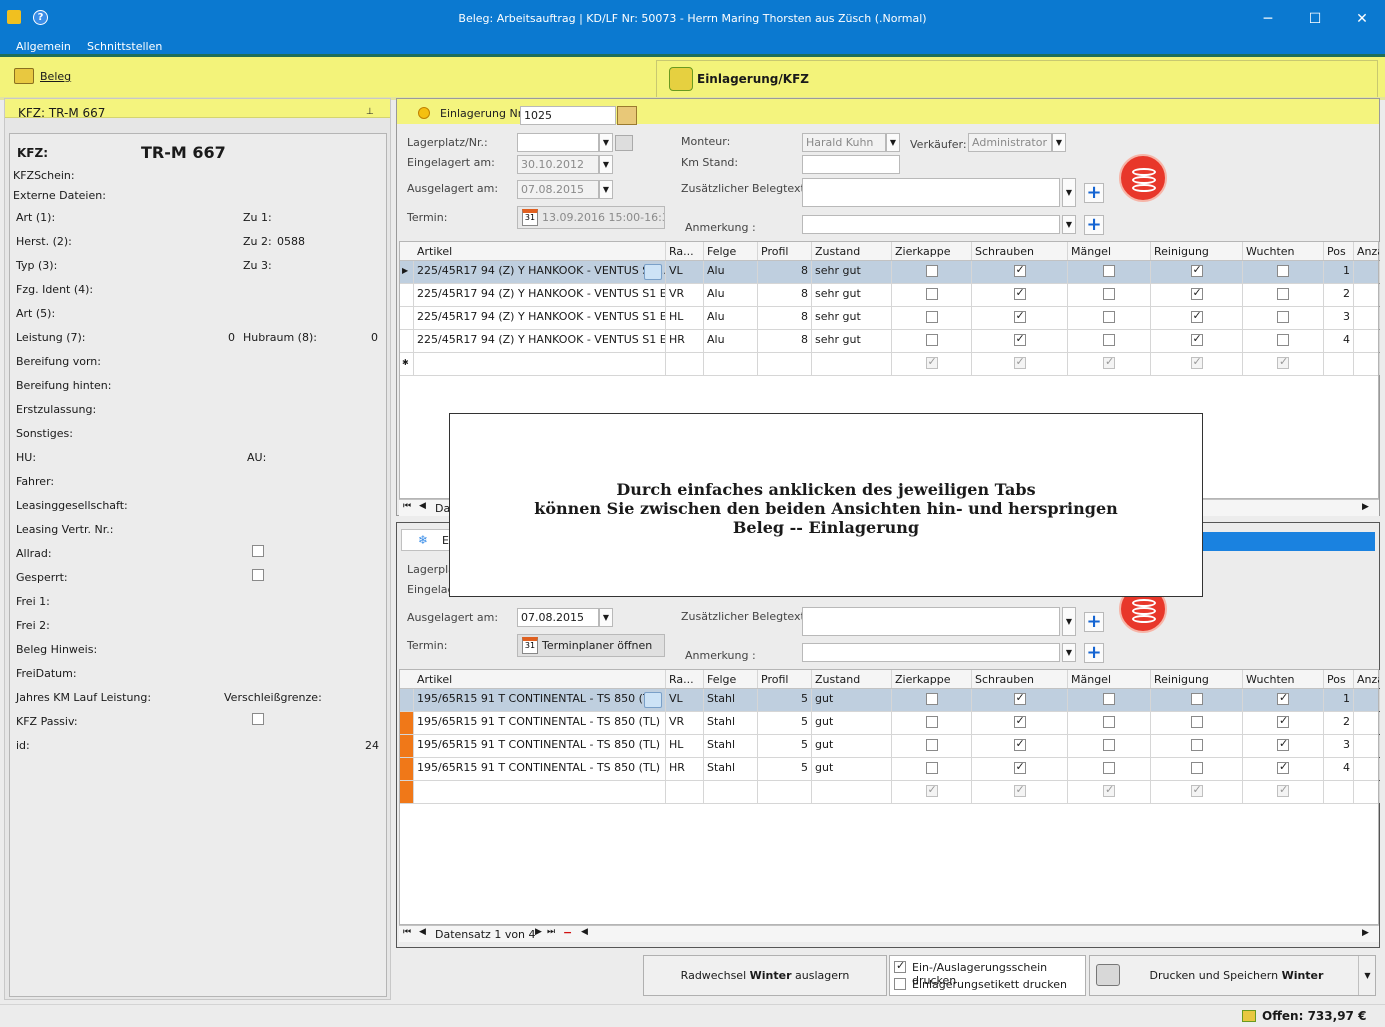 This screenshot has width=1385, height=1027. Describe the element at coordinates (540, 792) in the screenshot. I see `cell-artikel` at that location.